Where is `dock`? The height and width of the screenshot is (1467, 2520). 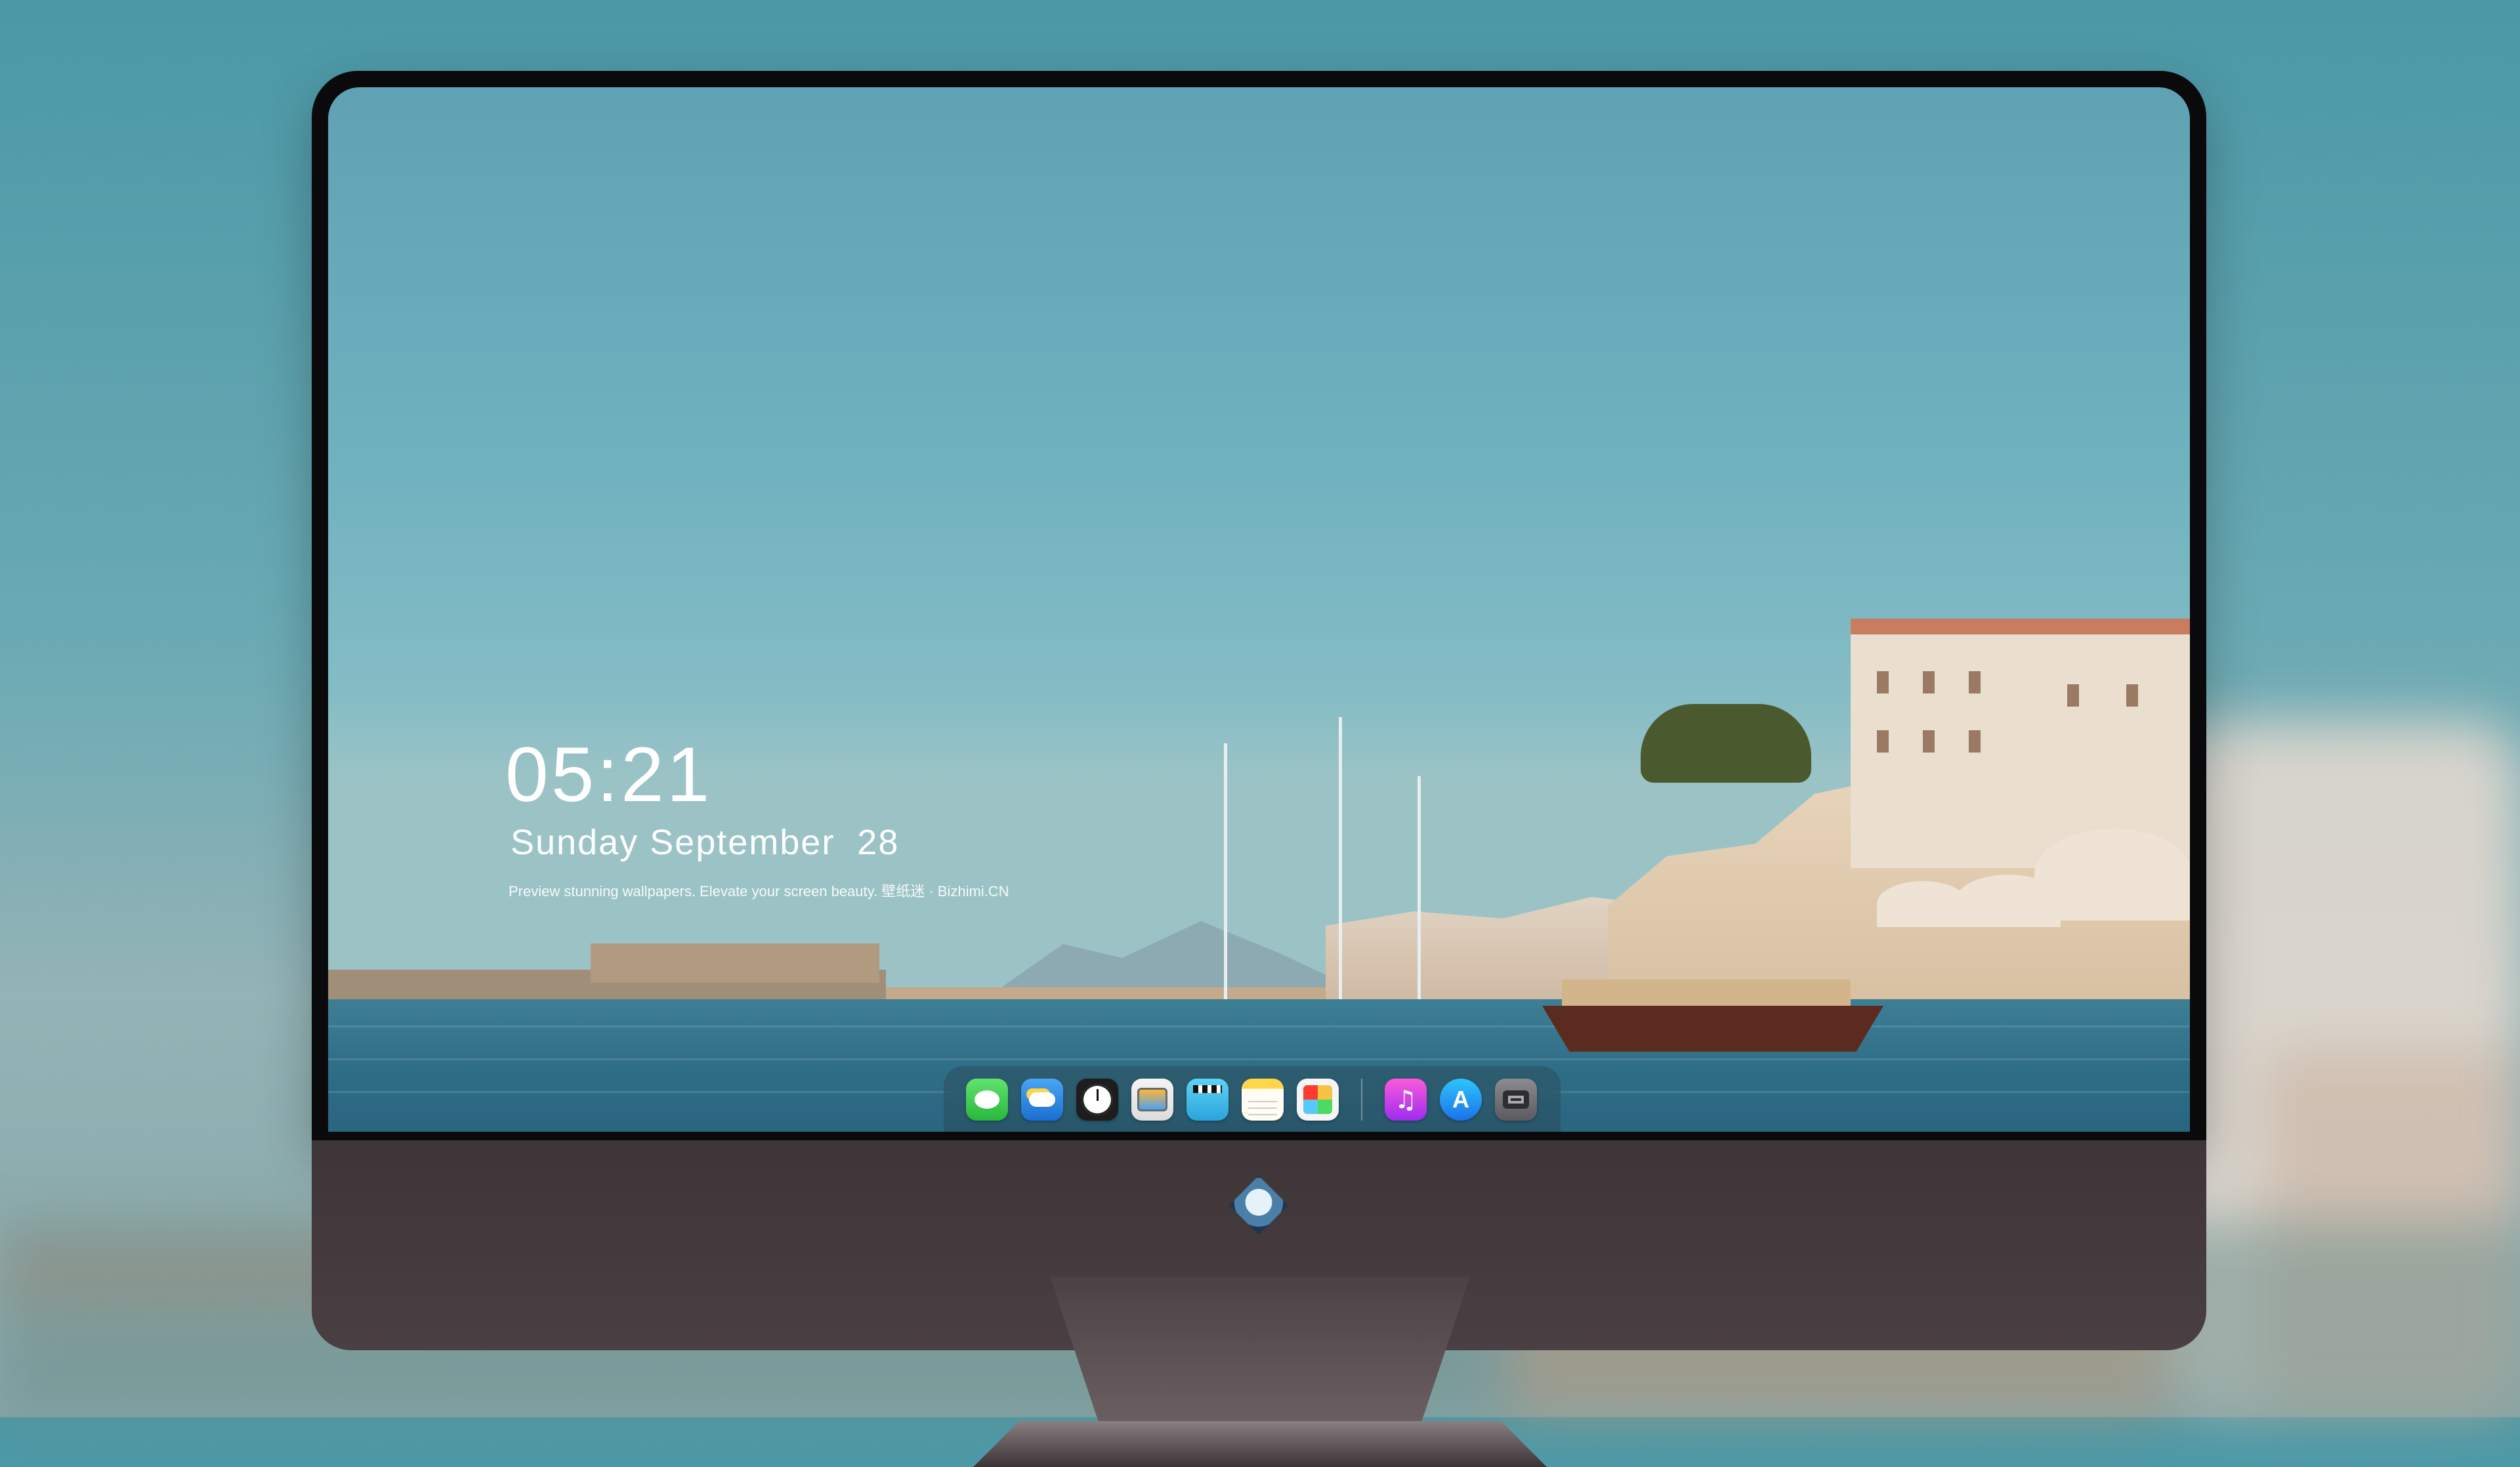 dock is located at coordinates (1252, 1099).